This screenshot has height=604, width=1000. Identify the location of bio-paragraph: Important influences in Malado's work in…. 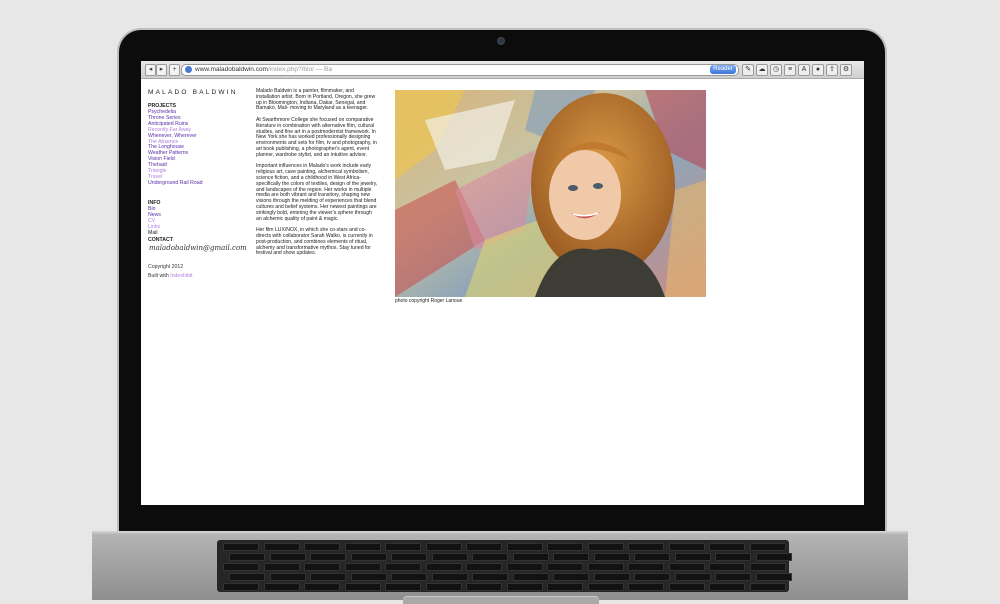
(317, 192).